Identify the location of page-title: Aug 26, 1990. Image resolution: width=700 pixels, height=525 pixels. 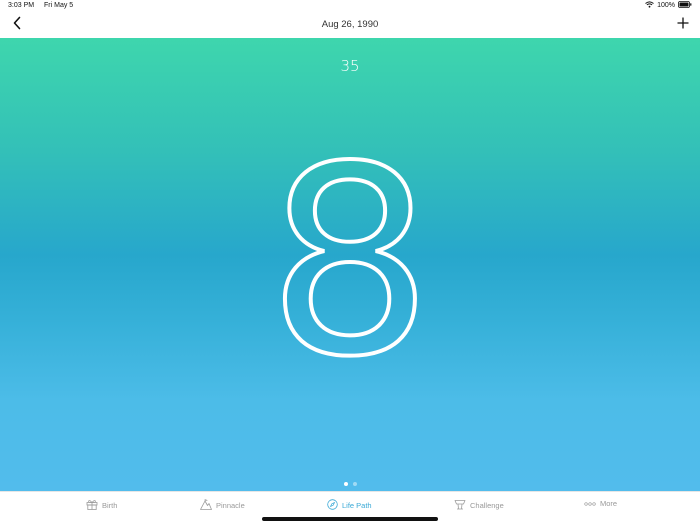
(350, 24).